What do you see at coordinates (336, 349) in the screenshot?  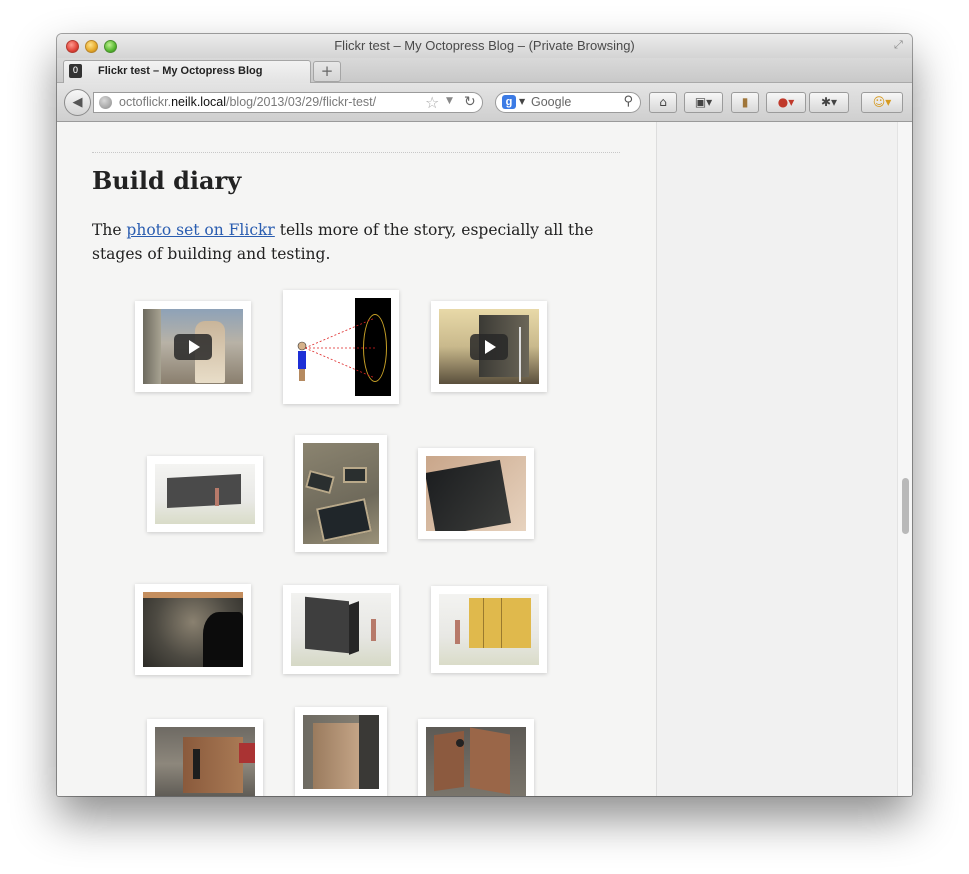 I see `sight-lines-diagram` at bounding box center [336, 349].